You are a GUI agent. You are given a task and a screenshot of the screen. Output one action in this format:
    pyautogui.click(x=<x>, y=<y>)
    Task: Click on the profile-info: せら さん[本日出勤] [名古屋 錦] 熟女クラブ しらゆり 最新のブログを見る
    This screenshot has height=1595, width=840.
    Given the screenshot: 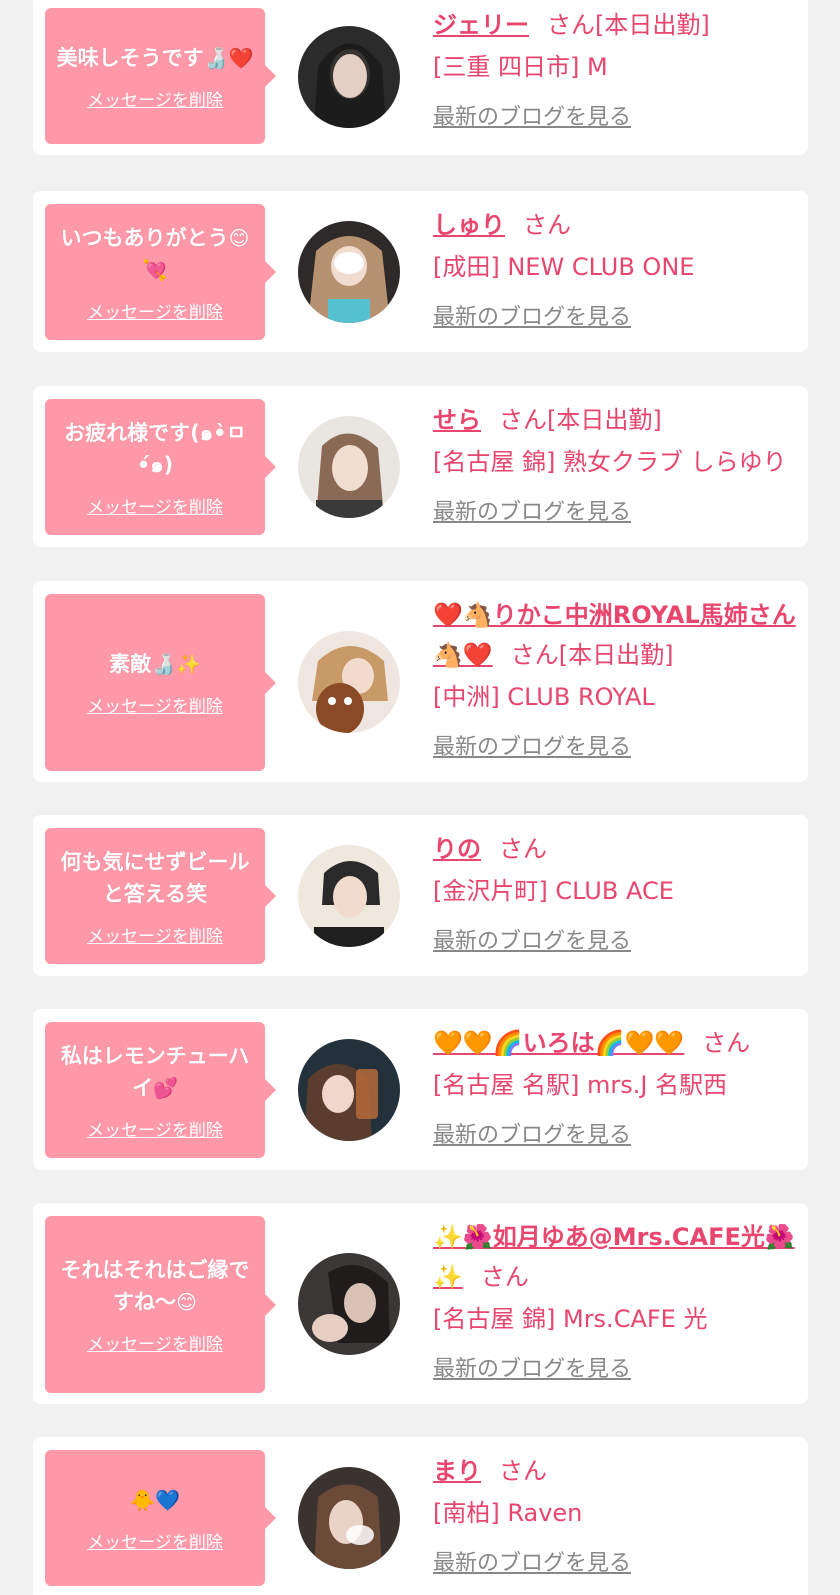 What is the action you would take?
    pyautogui.click(x=615, y=463)
    